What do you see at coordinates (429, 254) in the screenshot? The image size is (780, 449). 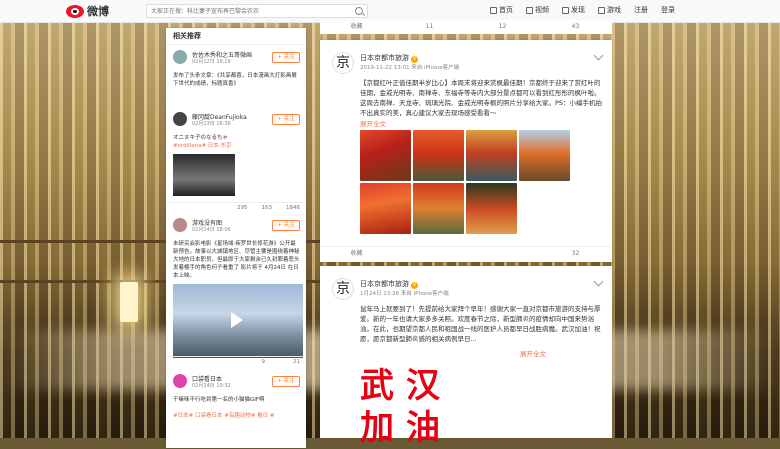 I see `repost-button` at bounding box center [429, 254].